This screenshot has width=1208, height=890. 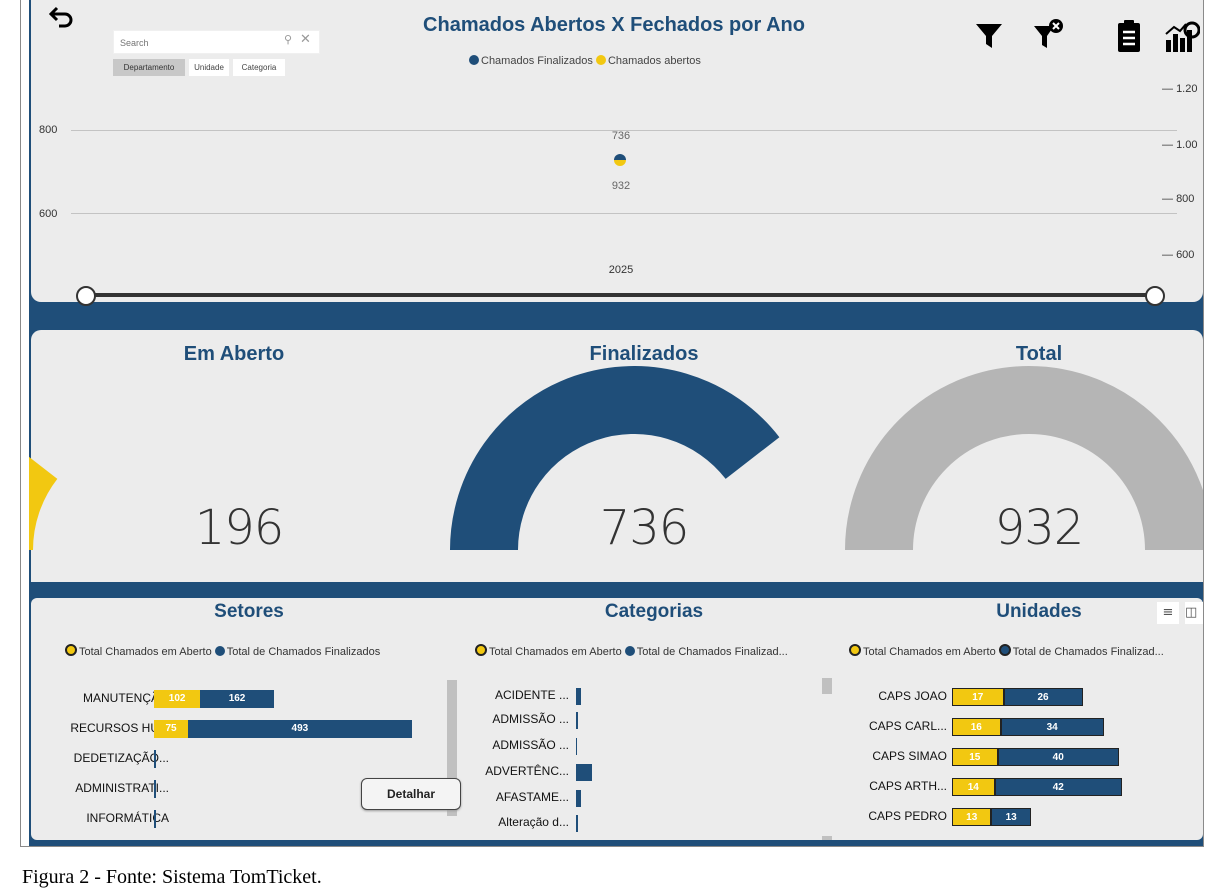 I want to click on chart-legend: Chamados Finalizados Chamados abertos, so click(x=629, y=61).